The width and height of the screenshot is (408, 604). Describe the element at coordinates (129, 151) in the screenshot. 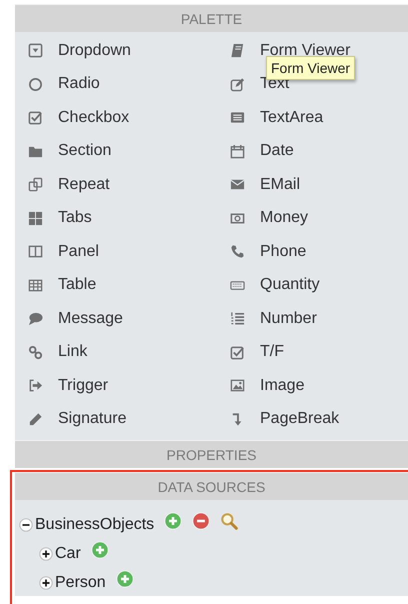

I see `palette-item: Section` at that location.